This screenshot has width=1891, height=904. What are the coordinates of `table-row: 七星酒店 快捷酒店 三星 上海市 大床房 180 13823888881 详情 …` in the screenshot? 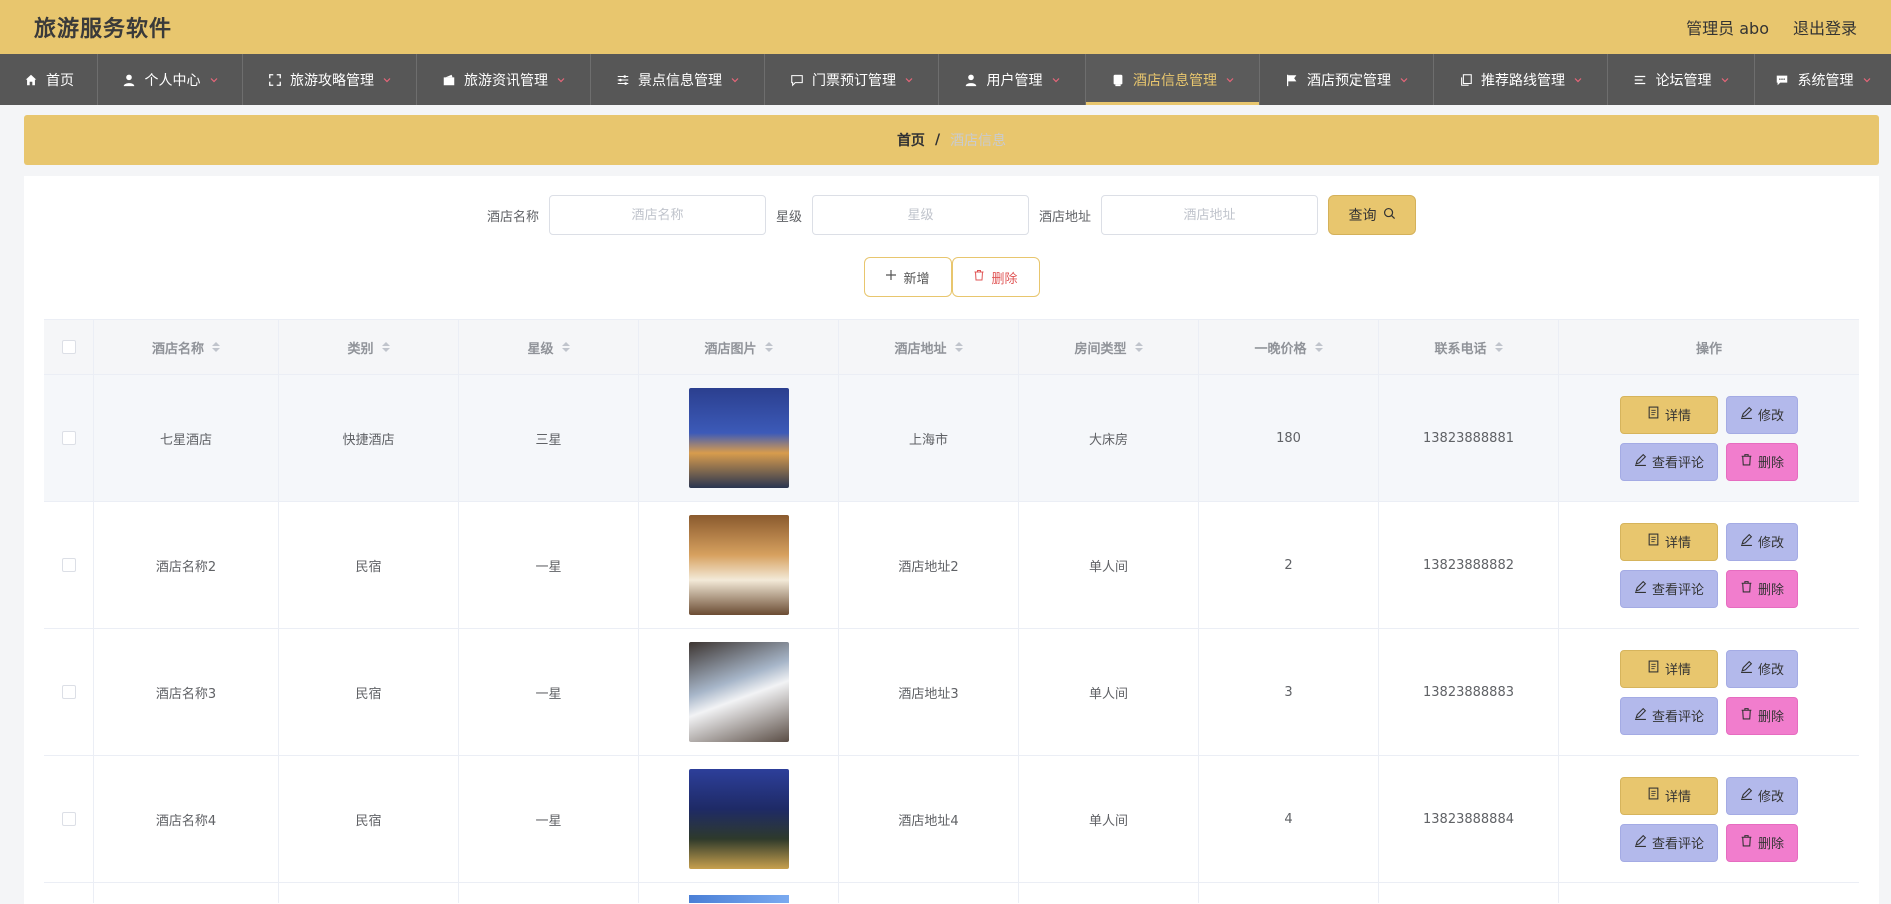 It's located at (951, 438).